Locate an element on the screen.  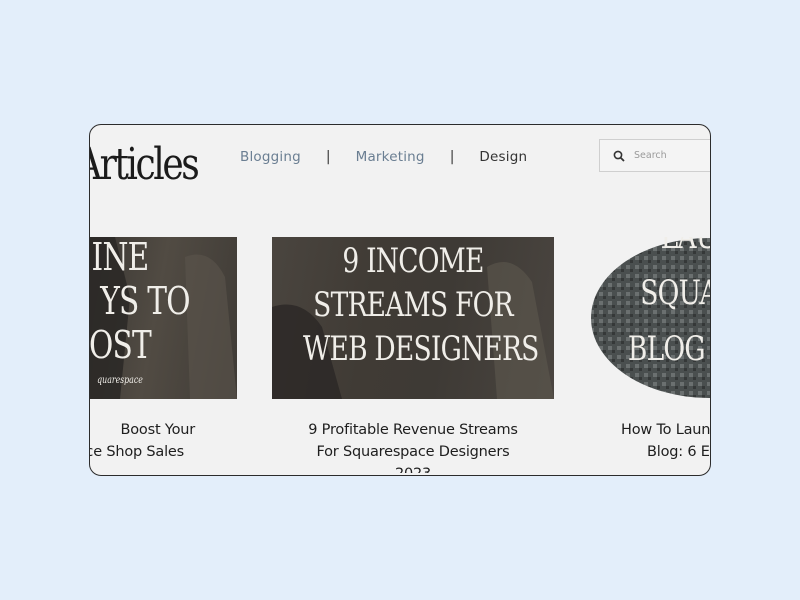
thumbnail-title-line: SQUA is located at coordinates (675, 293).